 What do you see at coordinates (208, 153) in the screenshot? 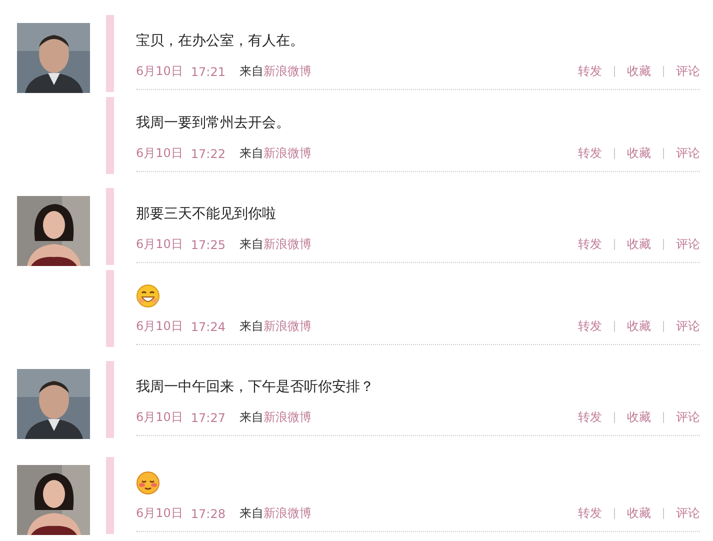
I see `post-time: 17:22` at bounding box center [208, 153].